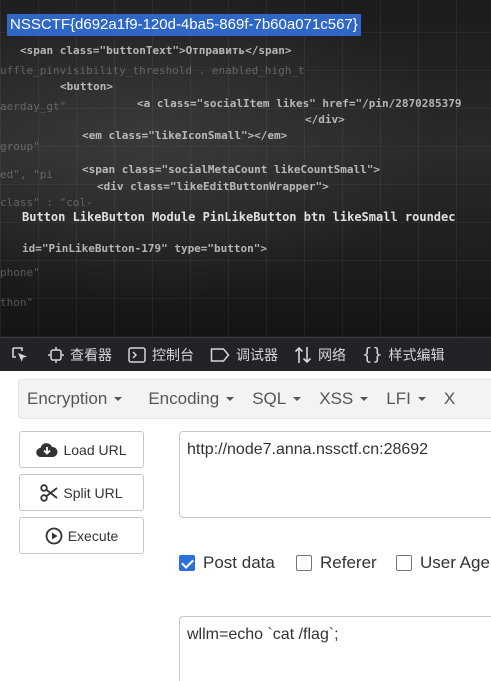 The width and height of the screenshot is (491, 681). What do you see at coordinates (33, 106) in the screenshot?
I see `code-line: aerday_gt"` at bounding box center [33, 106].